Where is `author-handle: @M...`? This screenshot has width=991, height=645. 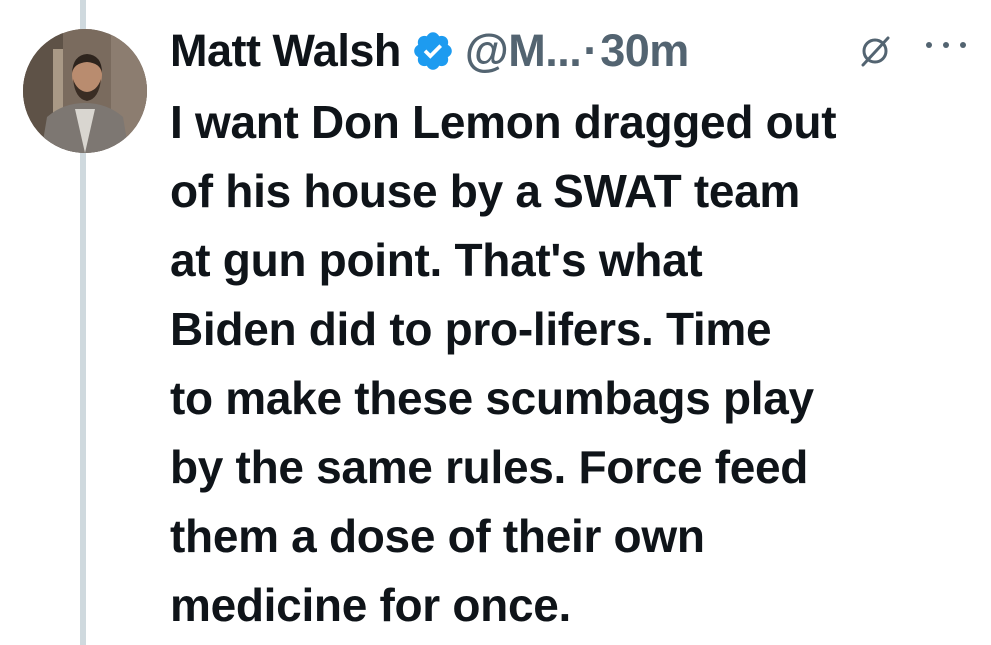 author-handle: @M... is located at coordinates (523, 51).